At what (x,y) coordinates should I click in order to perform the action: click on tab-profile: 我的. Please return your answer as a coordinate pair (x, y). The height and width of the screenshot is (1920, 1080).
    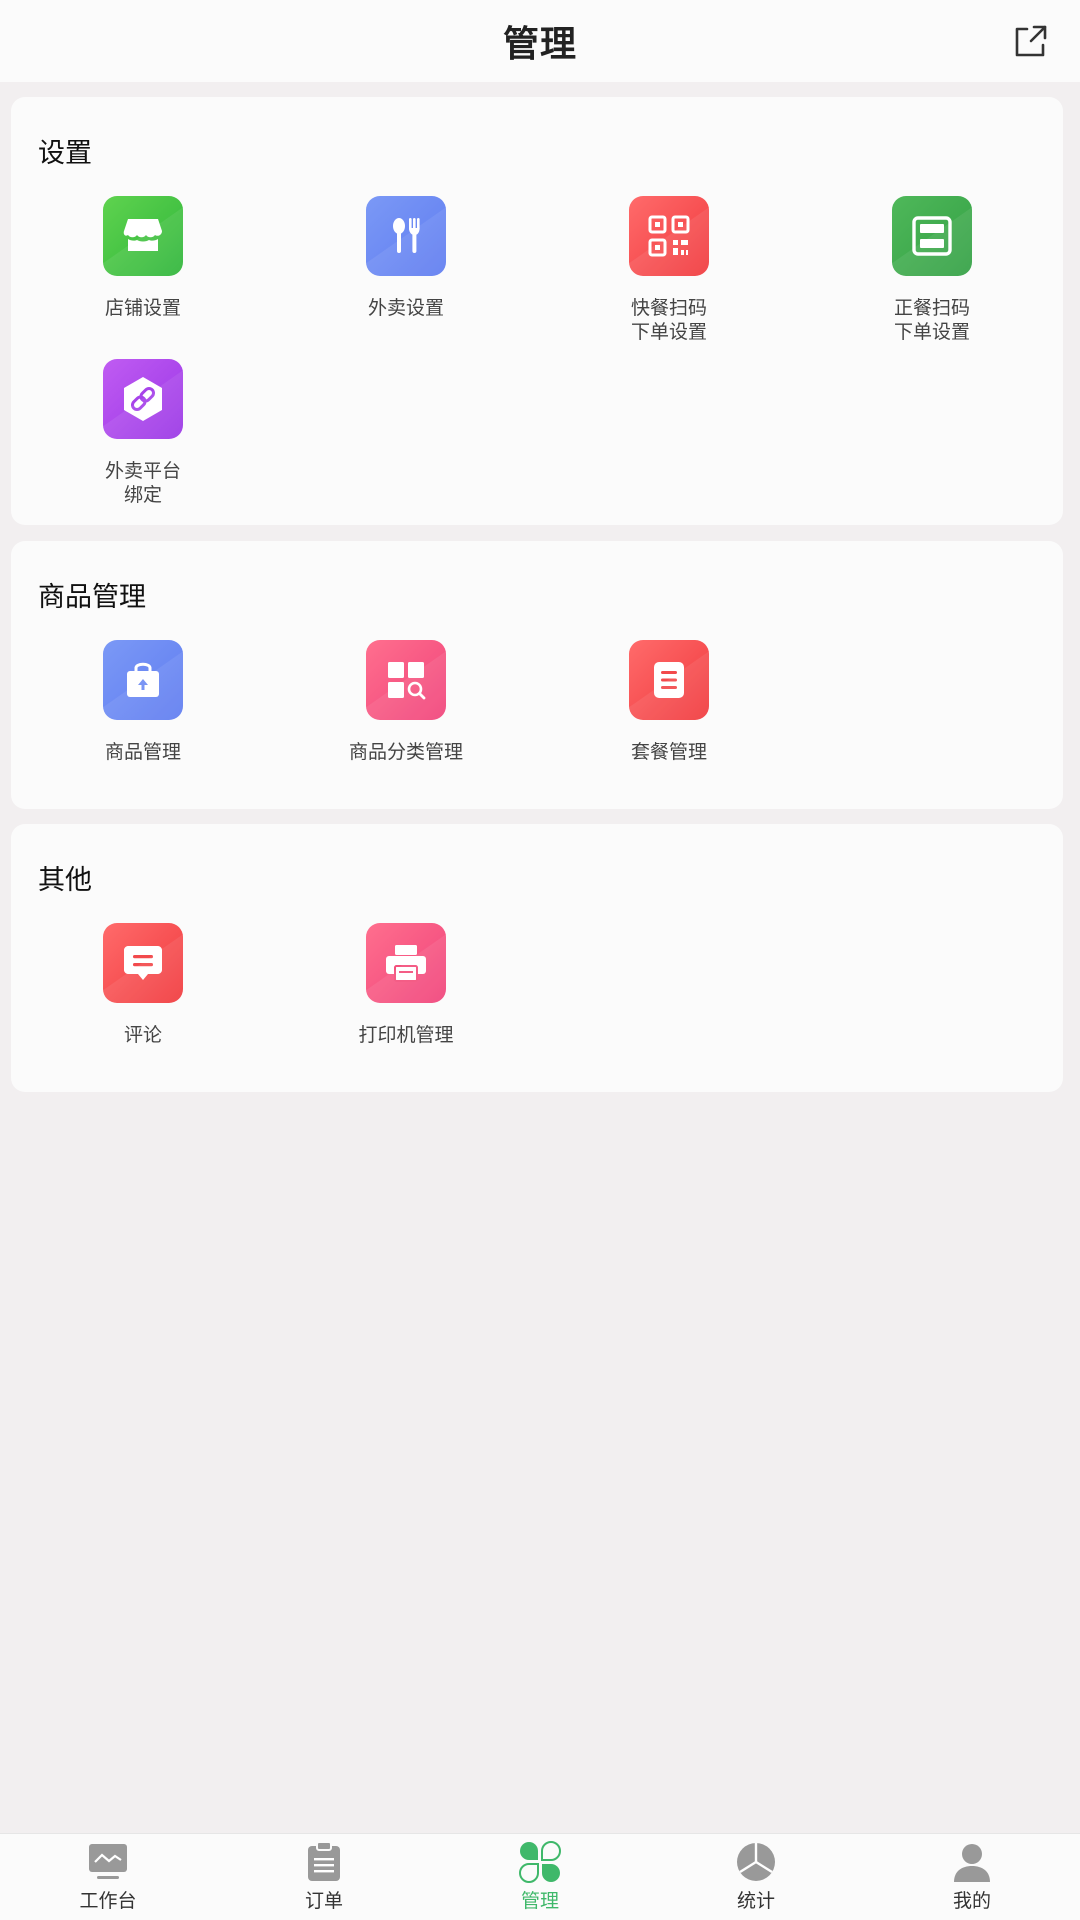
    Looking at the image, I should click on (972, 1877).